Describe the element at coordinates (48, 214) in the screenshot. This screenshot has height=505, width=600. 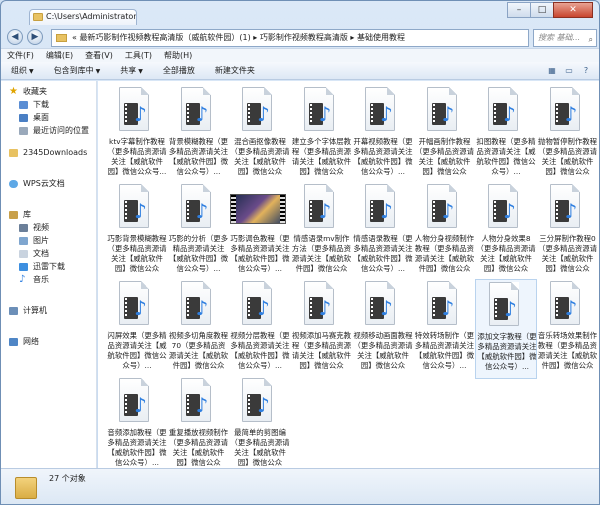
I see `nav-library: 库` at that location.